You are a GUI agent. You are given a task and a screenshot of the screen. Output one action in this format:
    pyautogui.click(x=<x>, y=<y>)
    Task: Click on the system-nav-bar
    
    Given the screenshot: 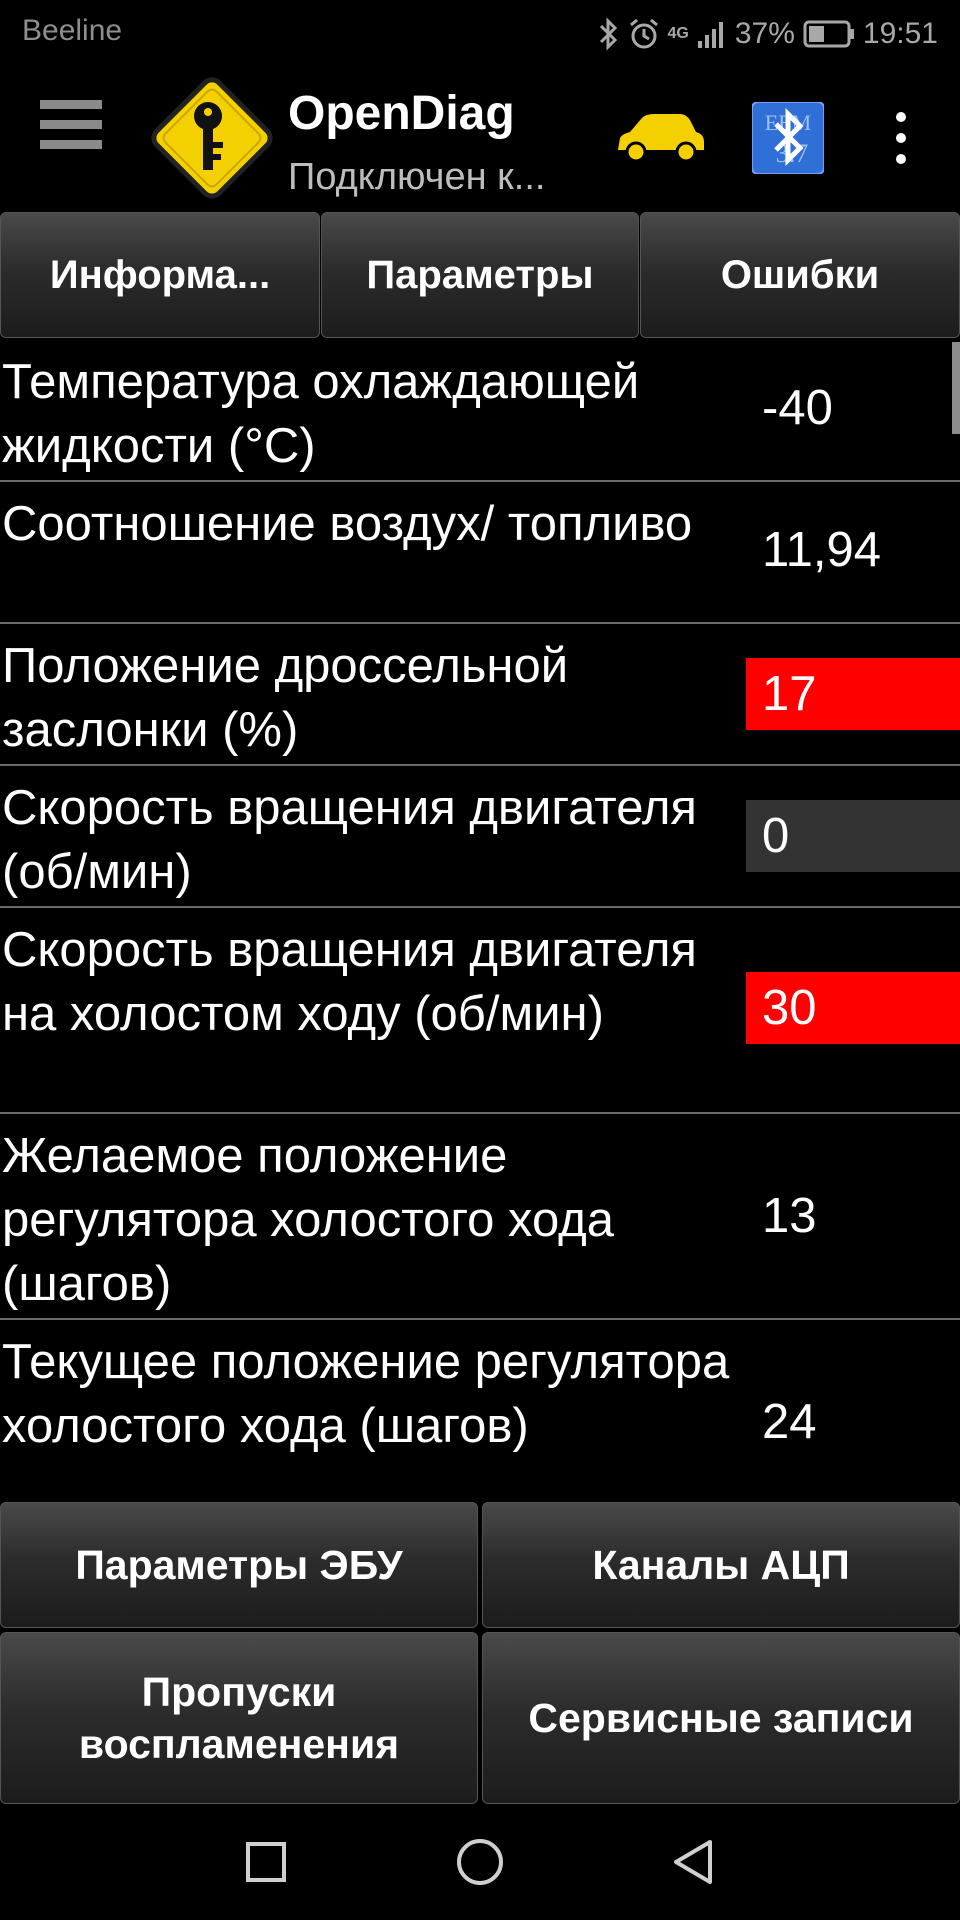 What is the action you would take?
    pyautogui.click(x=480, y=1860)
    